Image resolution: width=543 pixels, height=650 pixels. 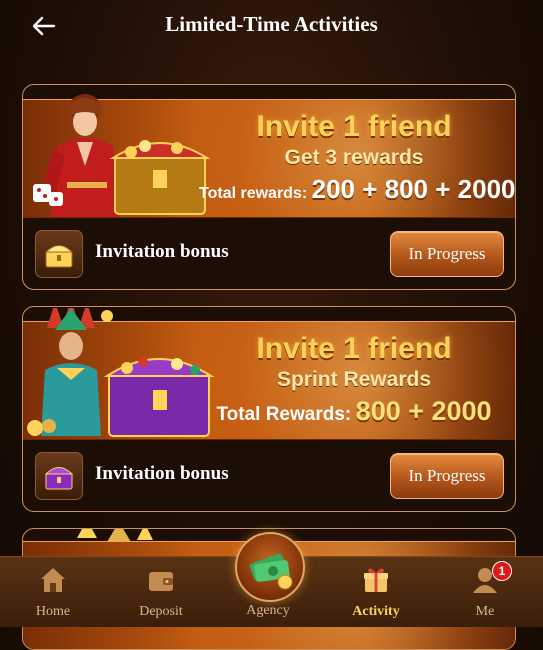 I want to click on gold-chest-icon, so click(x=59, y=254).